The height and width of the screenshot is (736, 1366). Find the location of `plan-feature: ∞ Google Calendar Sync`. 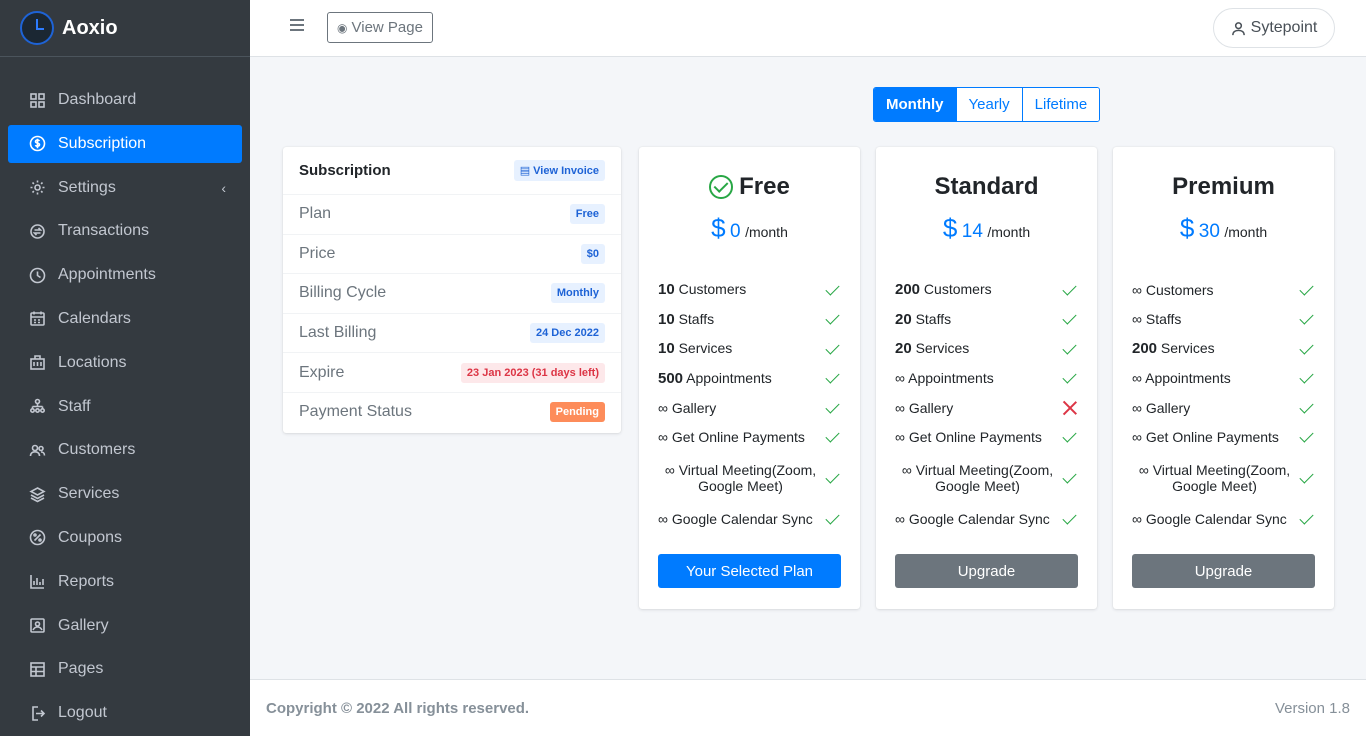

plan-feature: ∞ Google Calendar Sync is located at coordinates (986, 519).